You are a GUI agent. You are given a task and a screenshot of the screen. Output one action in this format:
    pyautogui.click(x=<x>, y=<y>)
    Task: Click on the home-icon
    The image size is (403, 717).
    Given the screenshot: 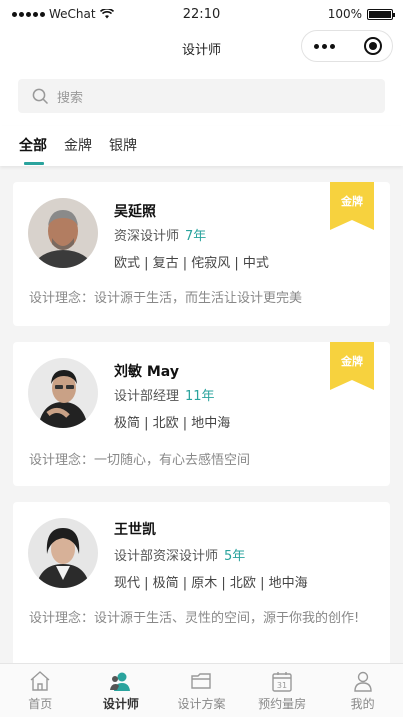 What is the action you would take?
    pyautogui.click(x=40, y=681)
    